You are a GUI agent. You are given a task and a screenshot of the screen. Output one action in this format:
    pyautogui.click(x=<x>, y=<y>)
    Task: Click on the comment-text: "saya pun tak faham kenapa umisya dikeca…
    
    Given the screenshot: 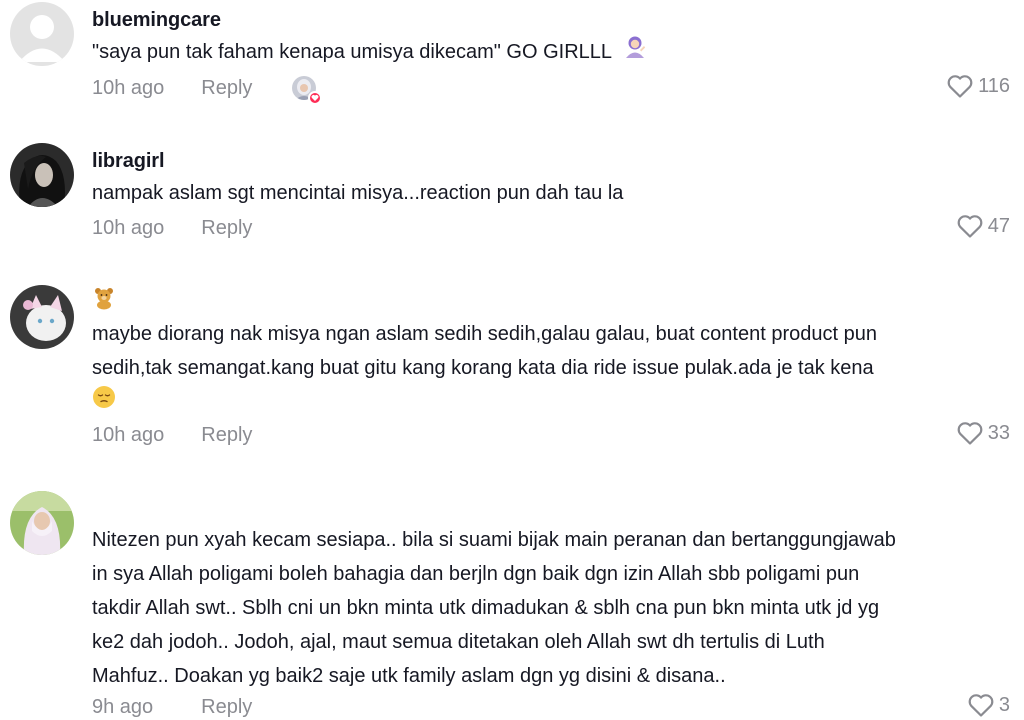 What is the action you would take?
    pyautogui.click(x=369, y=52)
    